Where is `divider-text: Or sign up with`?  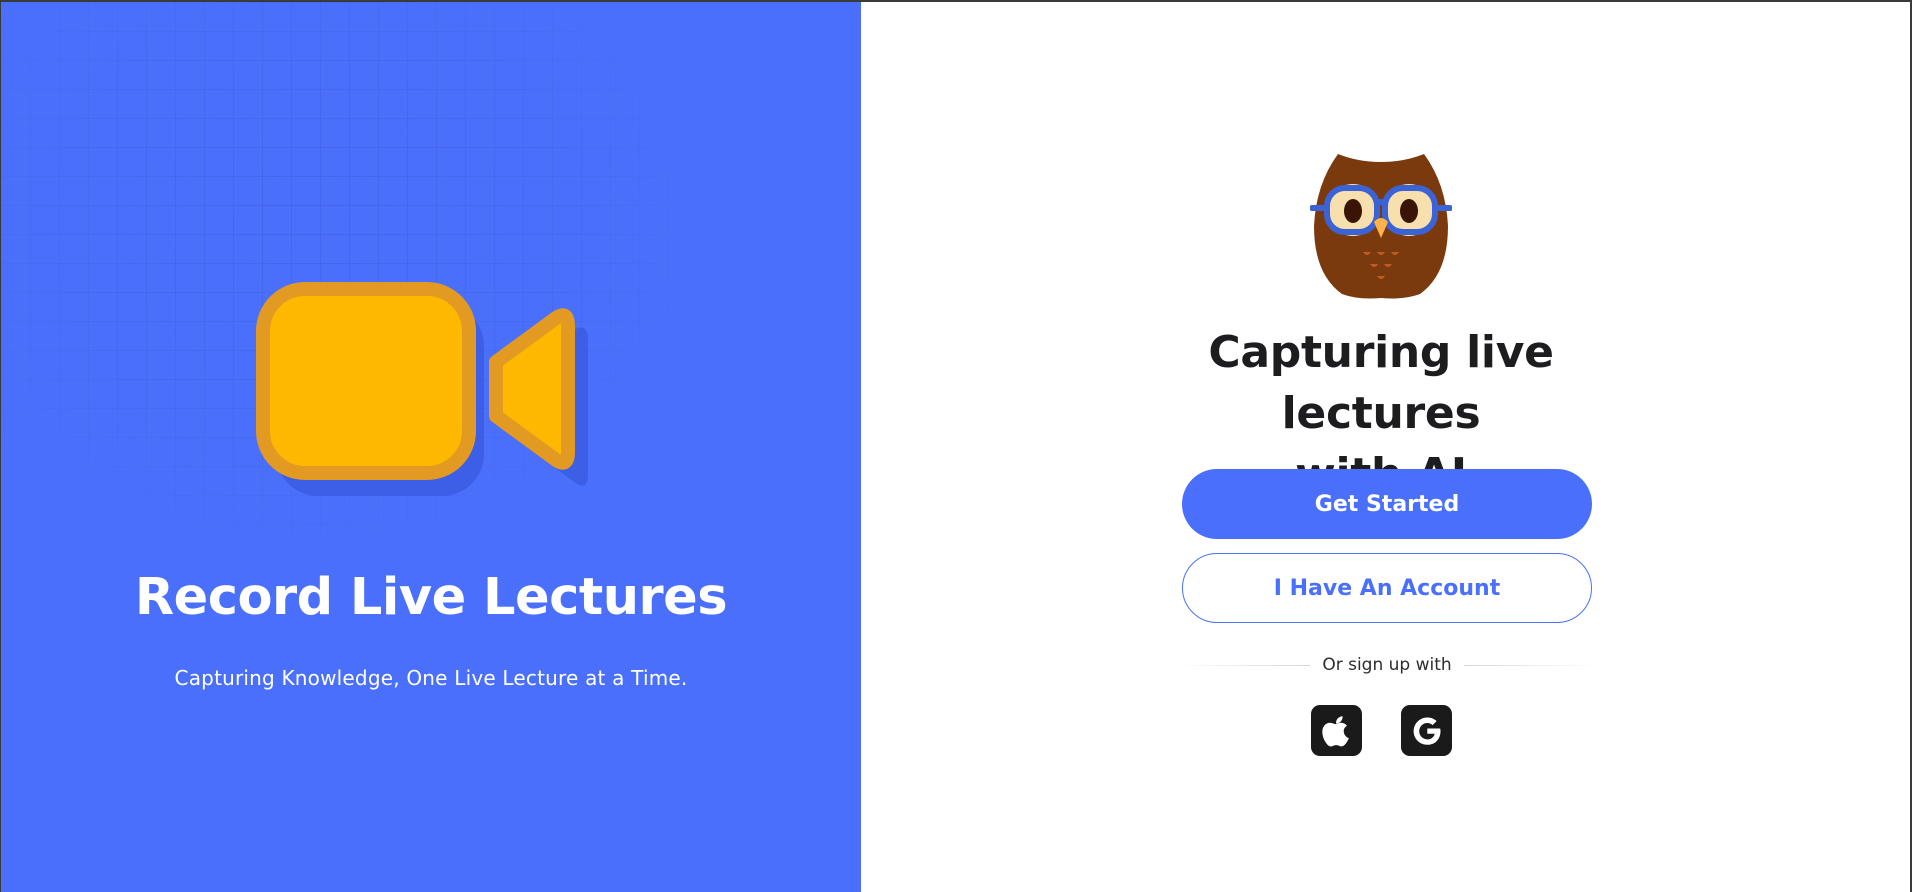
divider-text: Or sign up with is located at coordinates (1387, 665).